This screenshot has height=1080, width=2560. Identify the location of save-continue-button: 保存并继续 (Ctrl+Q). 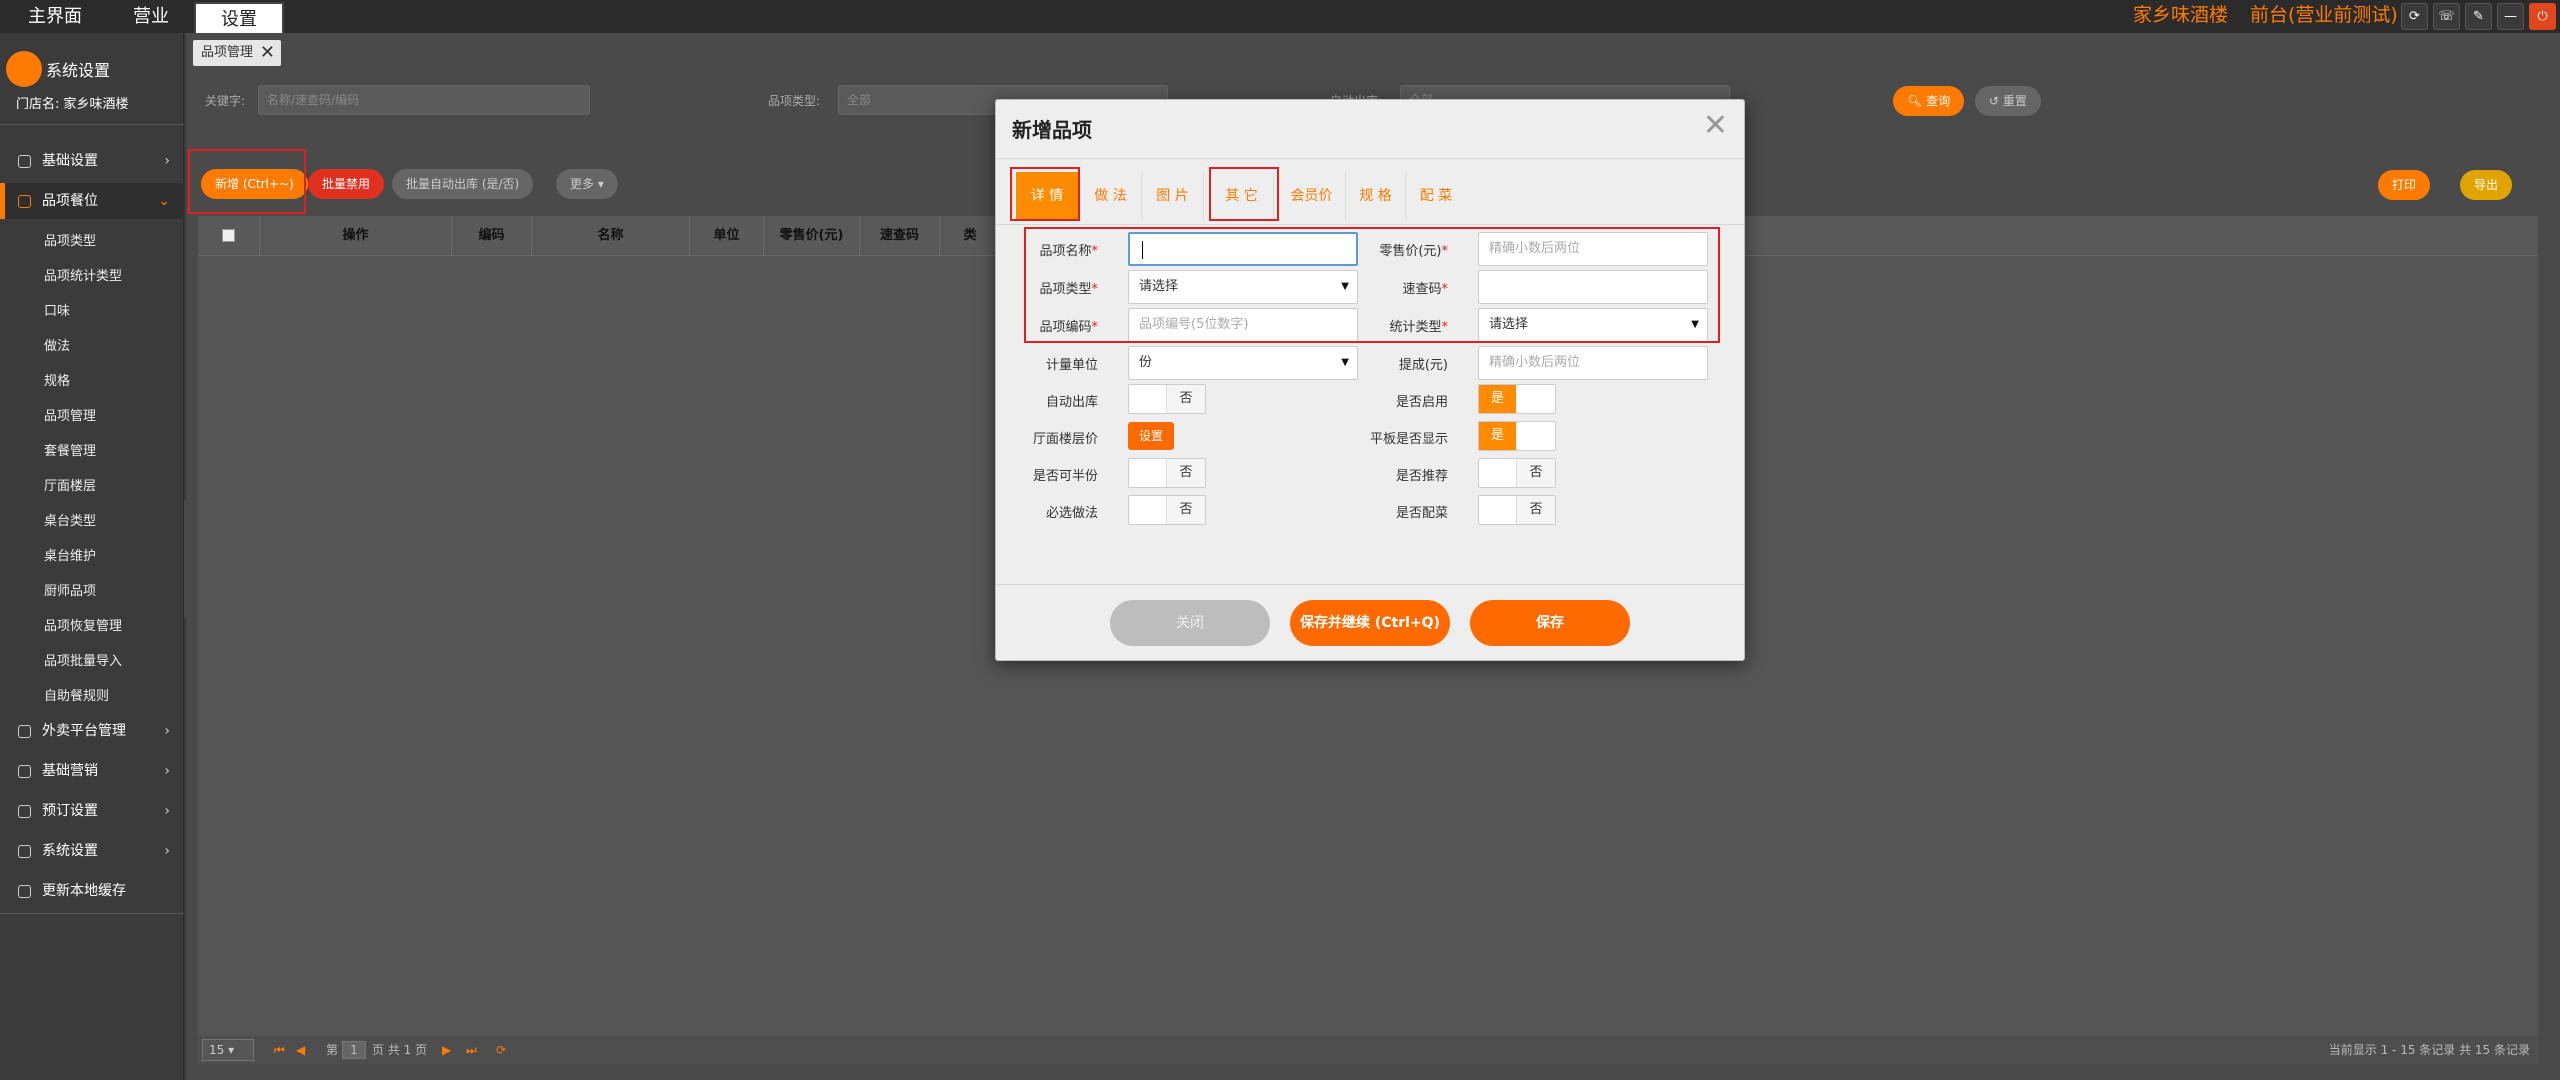
(1370, 623).